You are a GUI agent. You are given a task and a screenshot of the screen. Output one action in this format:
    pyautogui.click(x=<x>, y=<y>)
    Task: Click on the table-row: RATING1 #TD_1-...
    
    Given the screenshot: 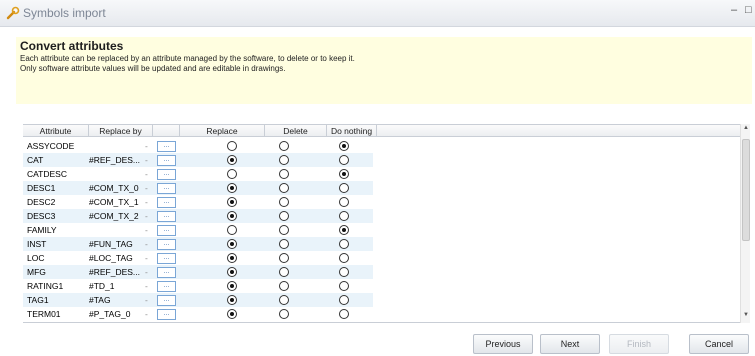 What is the action you would take?
    pyautogui.click(x=198, y=286)
    